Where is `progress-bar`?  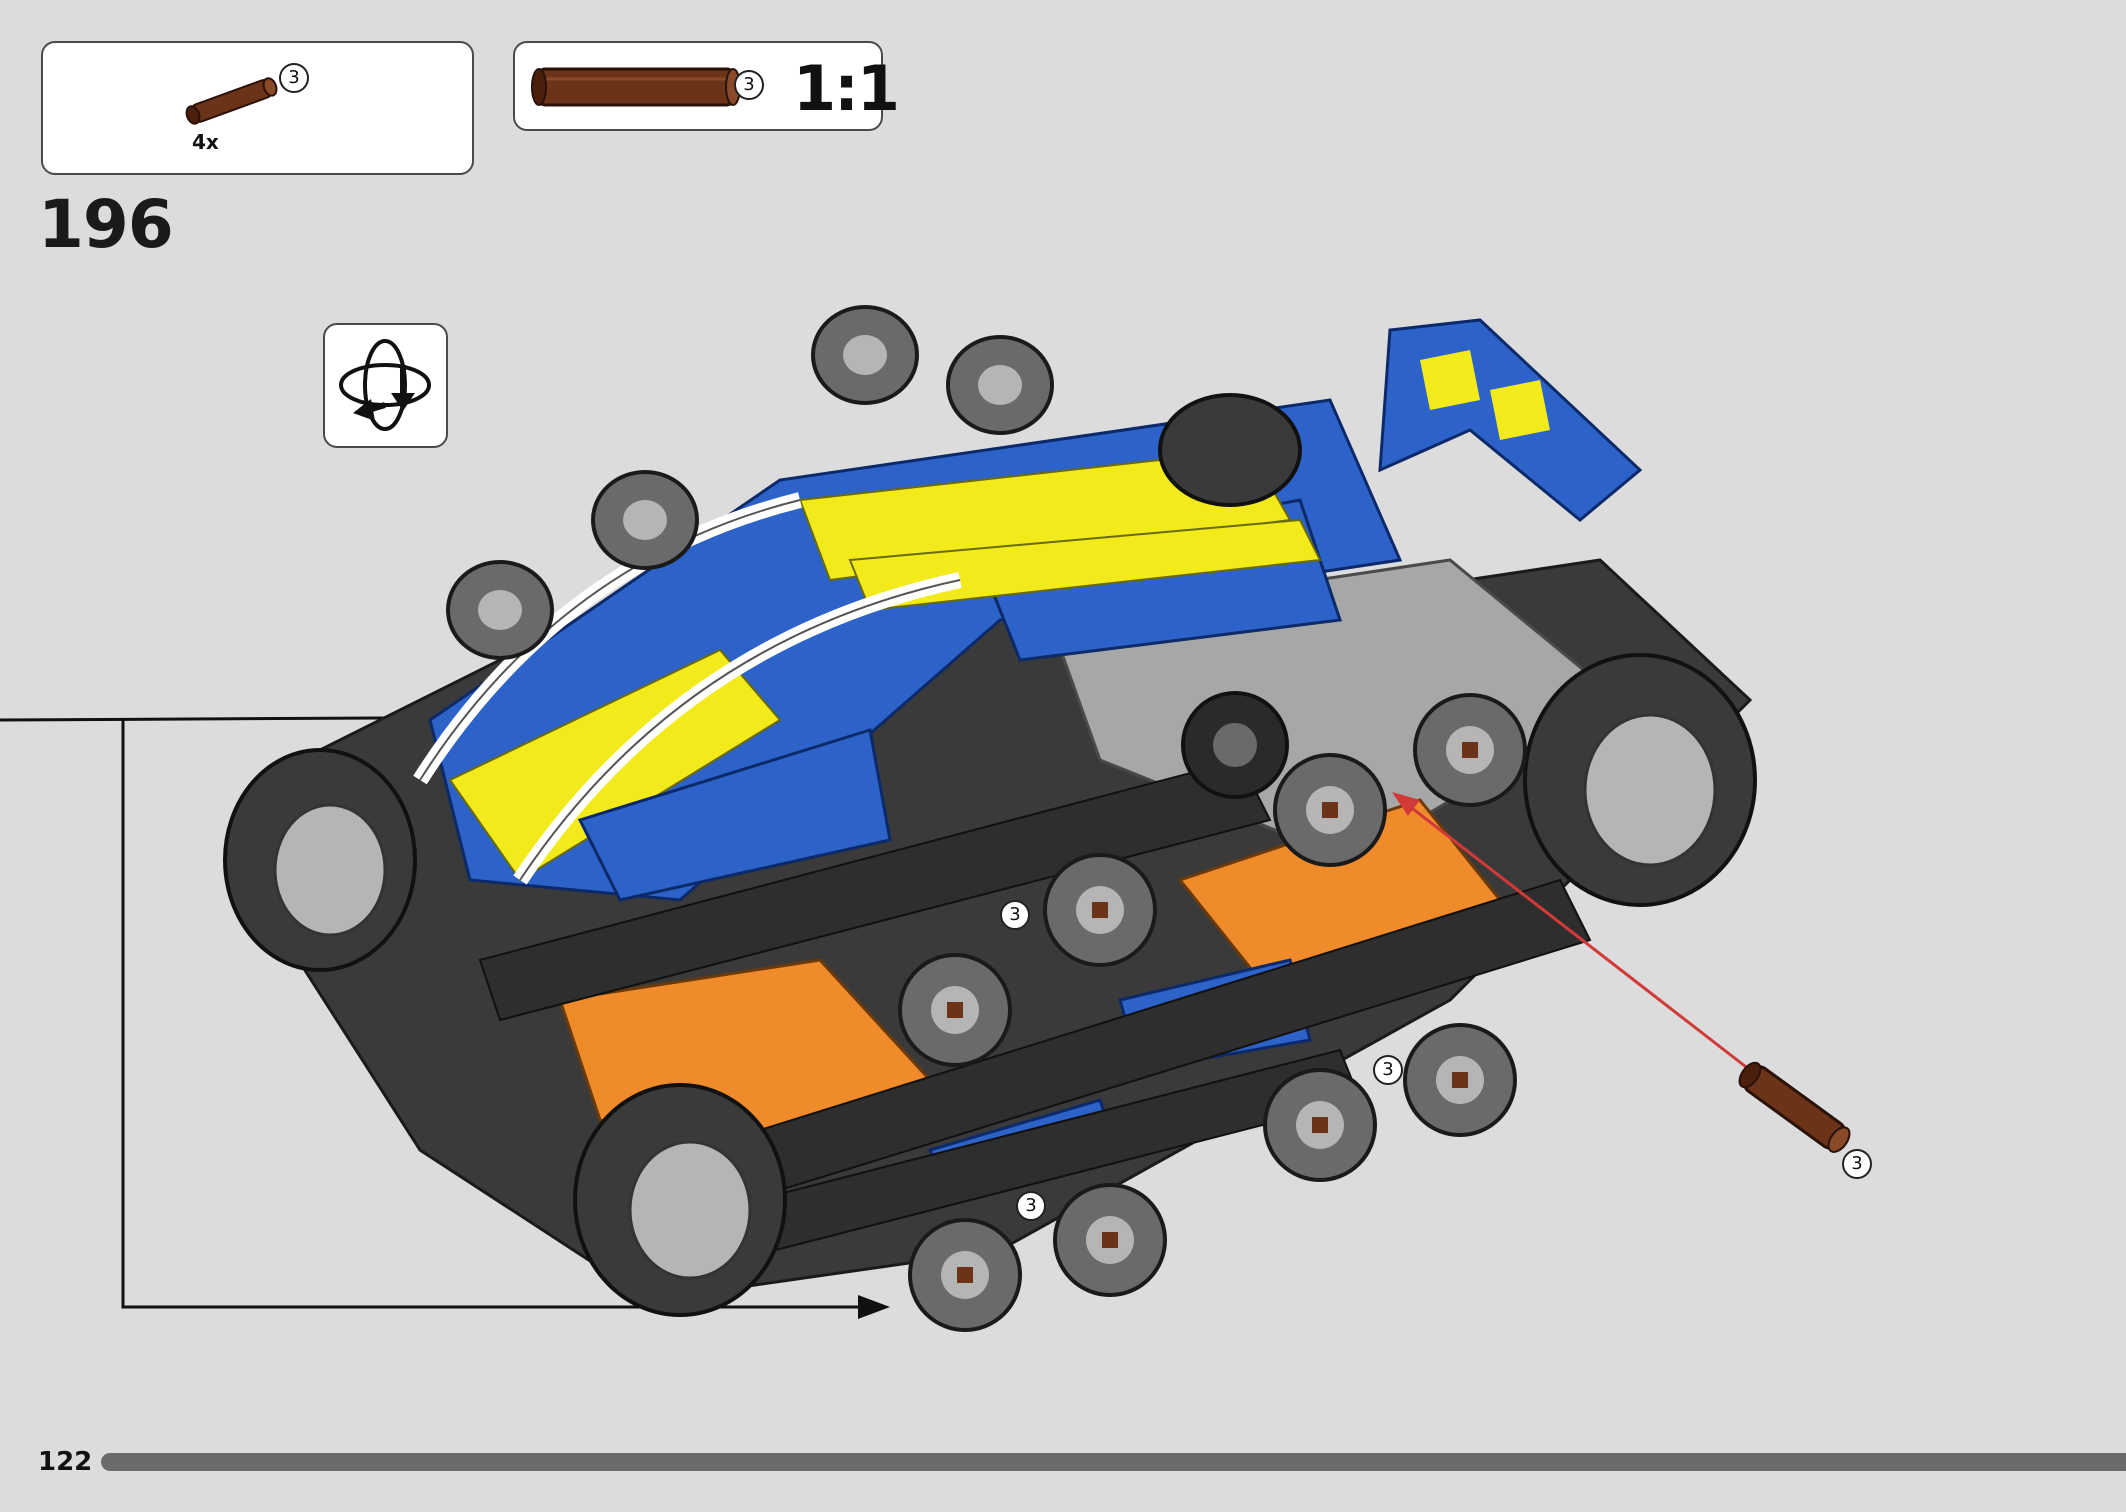 progress-bar is located at coordinates (1113, 1462).